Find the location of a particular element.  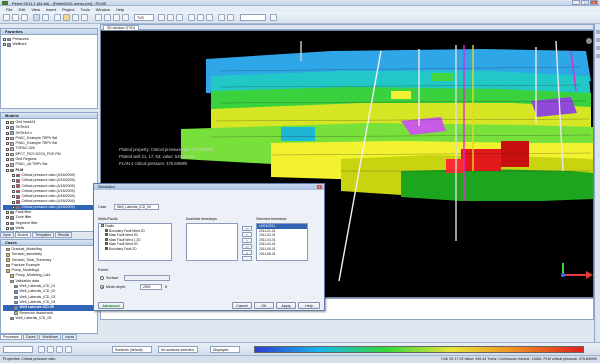

tab-results: Results is located at coordinates (63, 235).